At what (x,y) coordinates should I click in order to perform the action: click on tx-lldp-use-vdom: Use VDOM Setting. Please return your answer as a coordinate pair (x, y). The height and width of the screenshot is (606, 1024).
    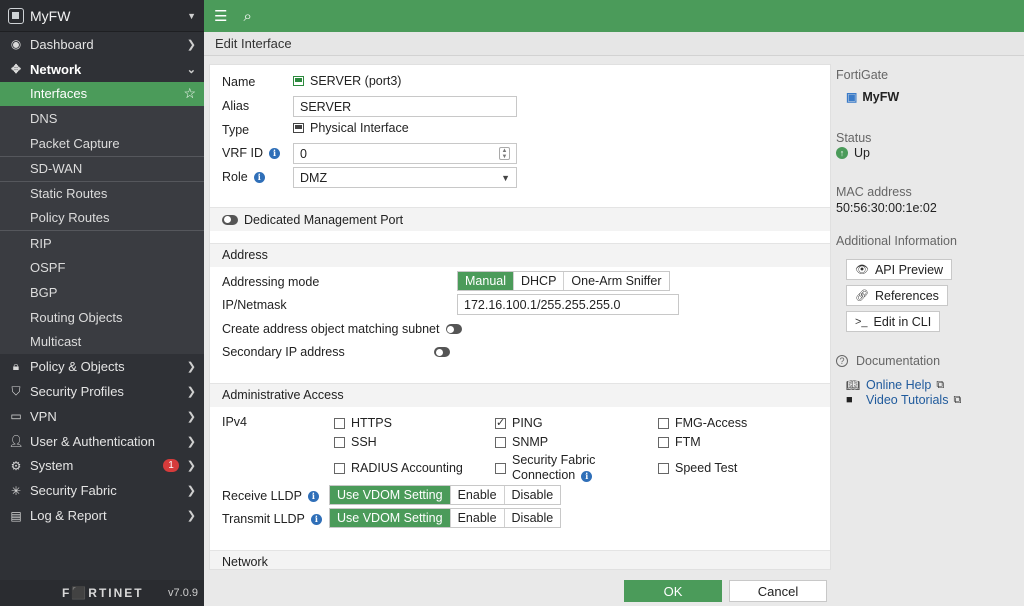
    Looking at the image, I should click on (390, 518).